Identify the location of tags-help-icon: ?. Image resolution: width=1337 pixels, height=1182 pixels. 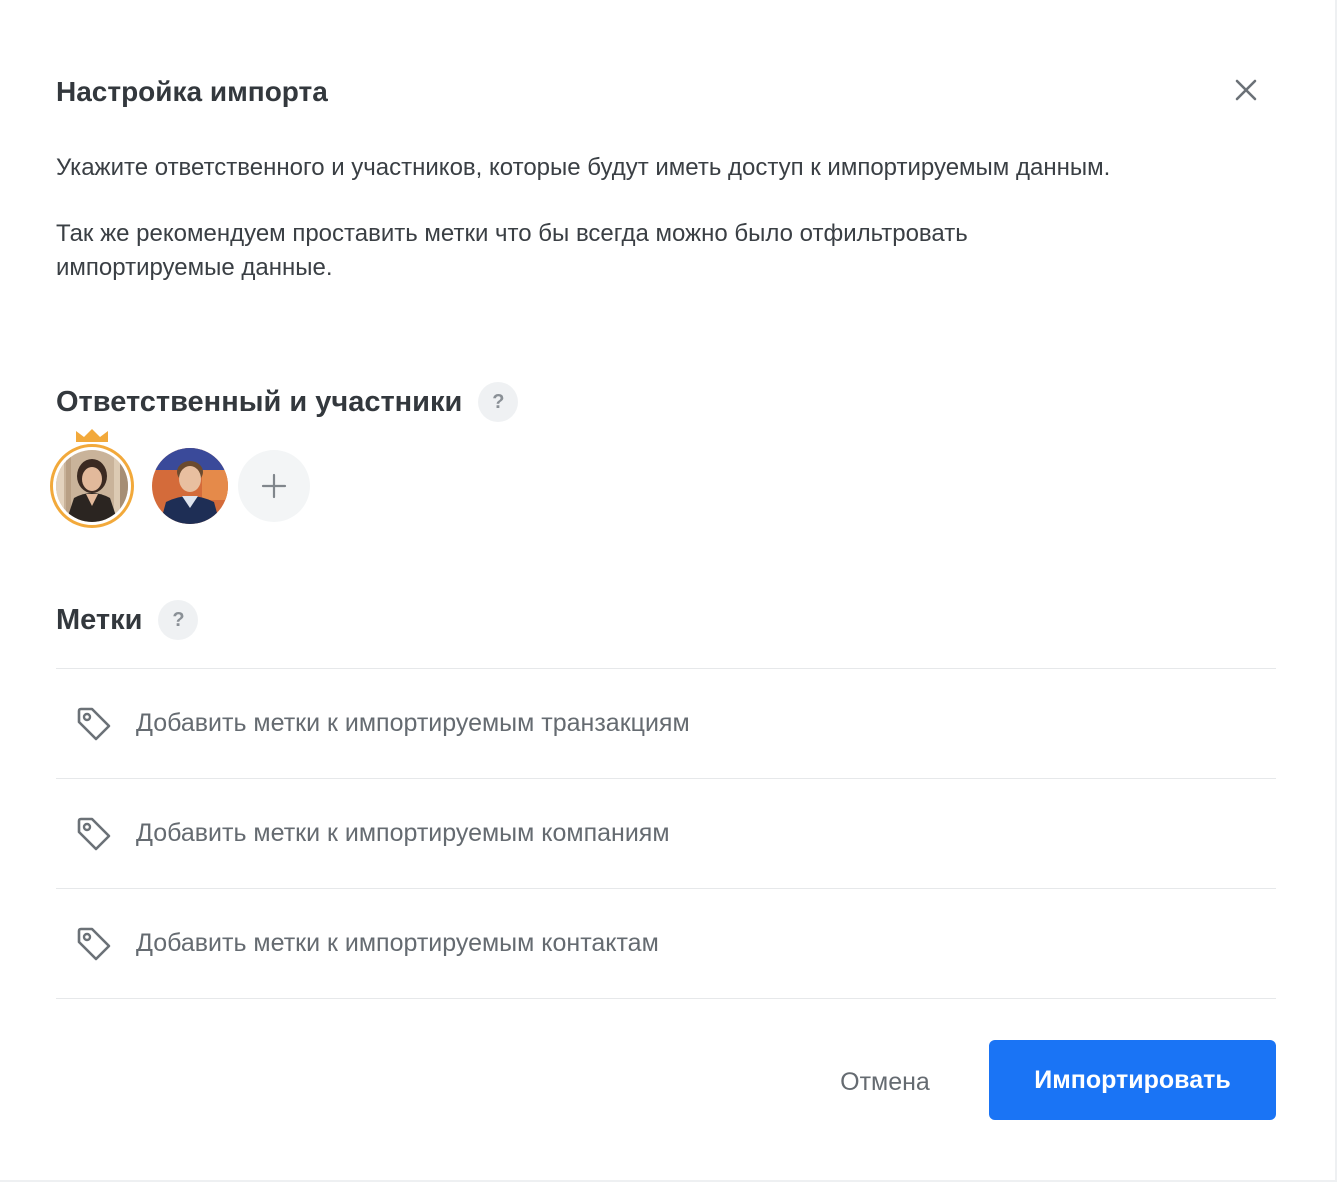
(178, 620).